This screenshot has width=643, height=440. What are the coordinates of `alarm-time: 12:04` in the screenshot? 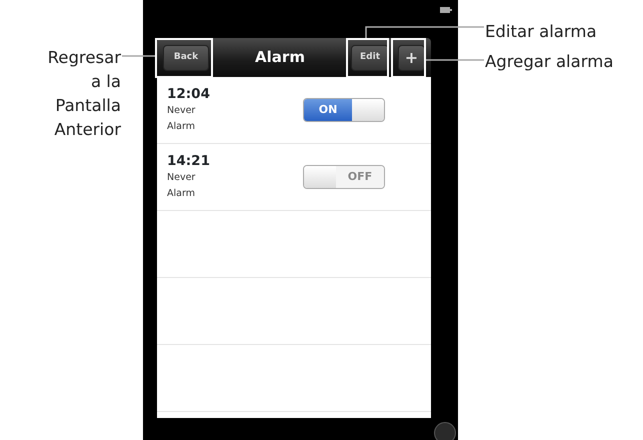 It's located at (188, 94).